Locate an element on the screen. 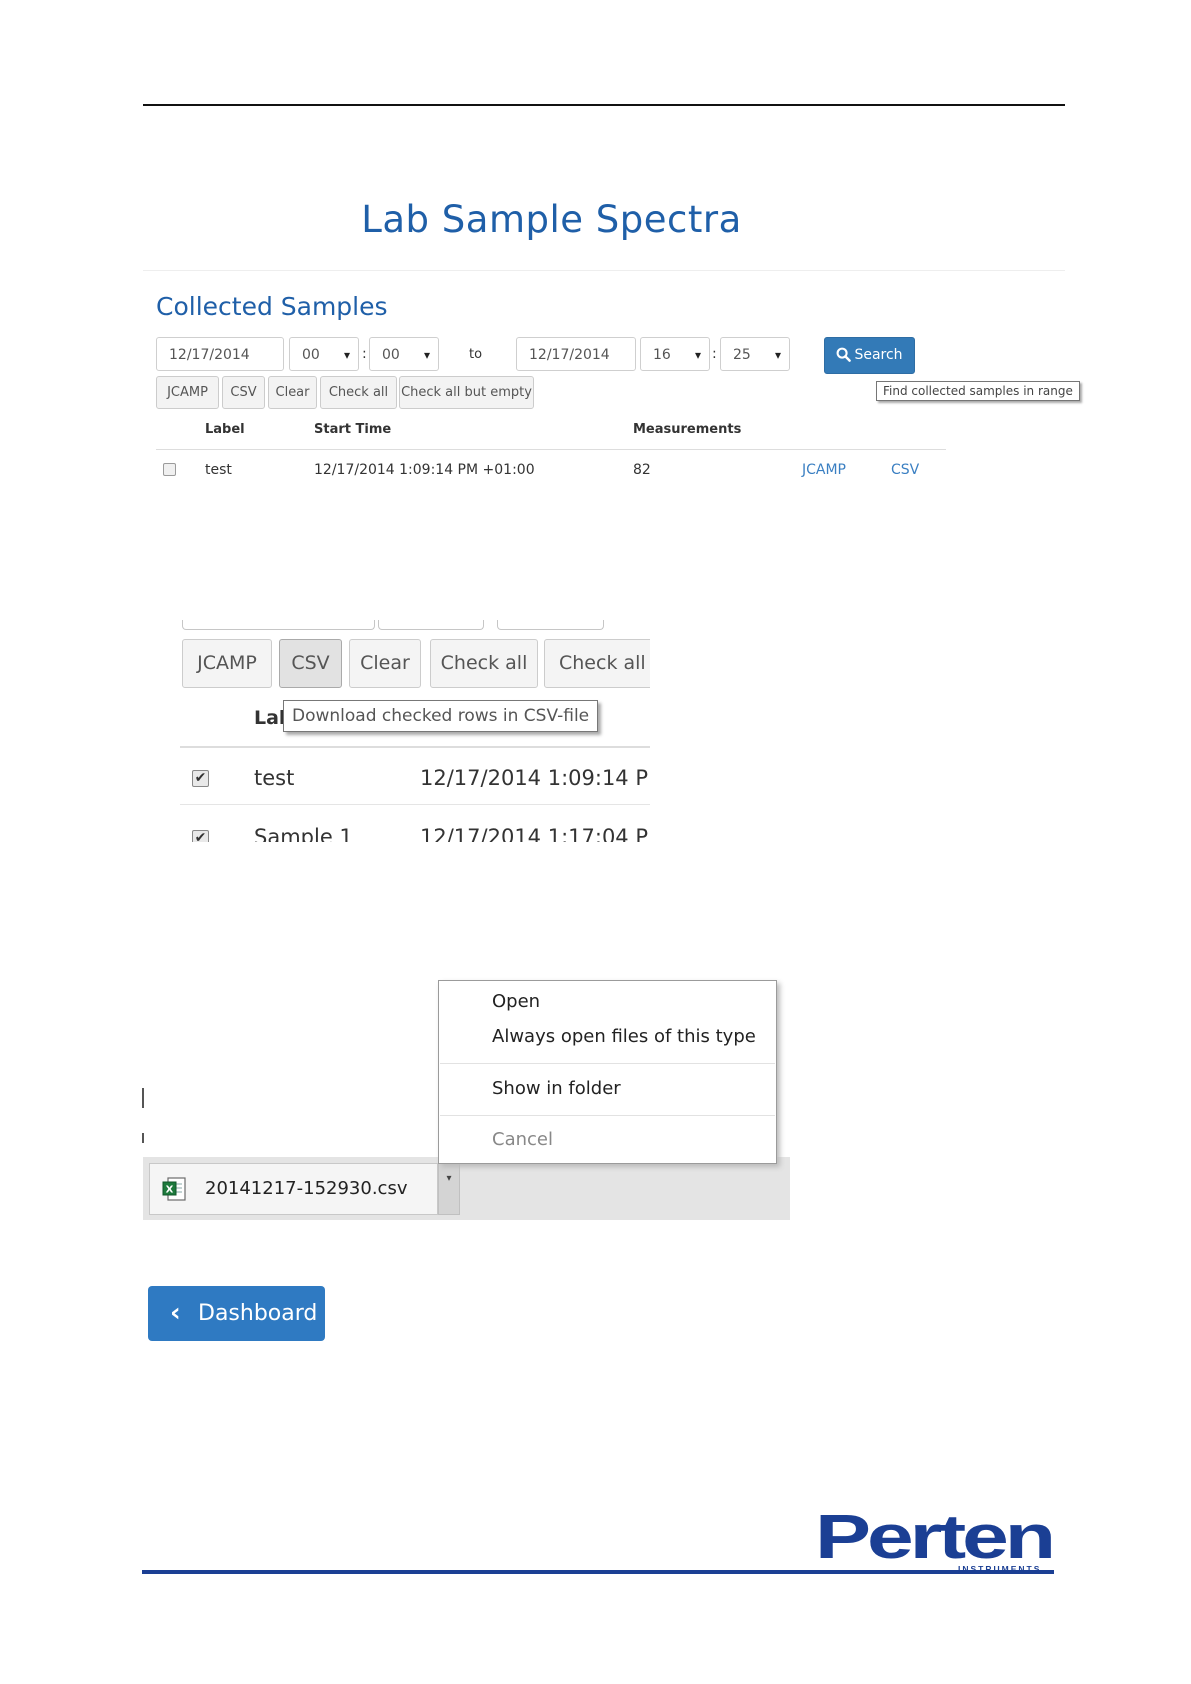 This screenshot has height=1684, width=1191. zoom-header-divider is located at coordinates (415, 747).